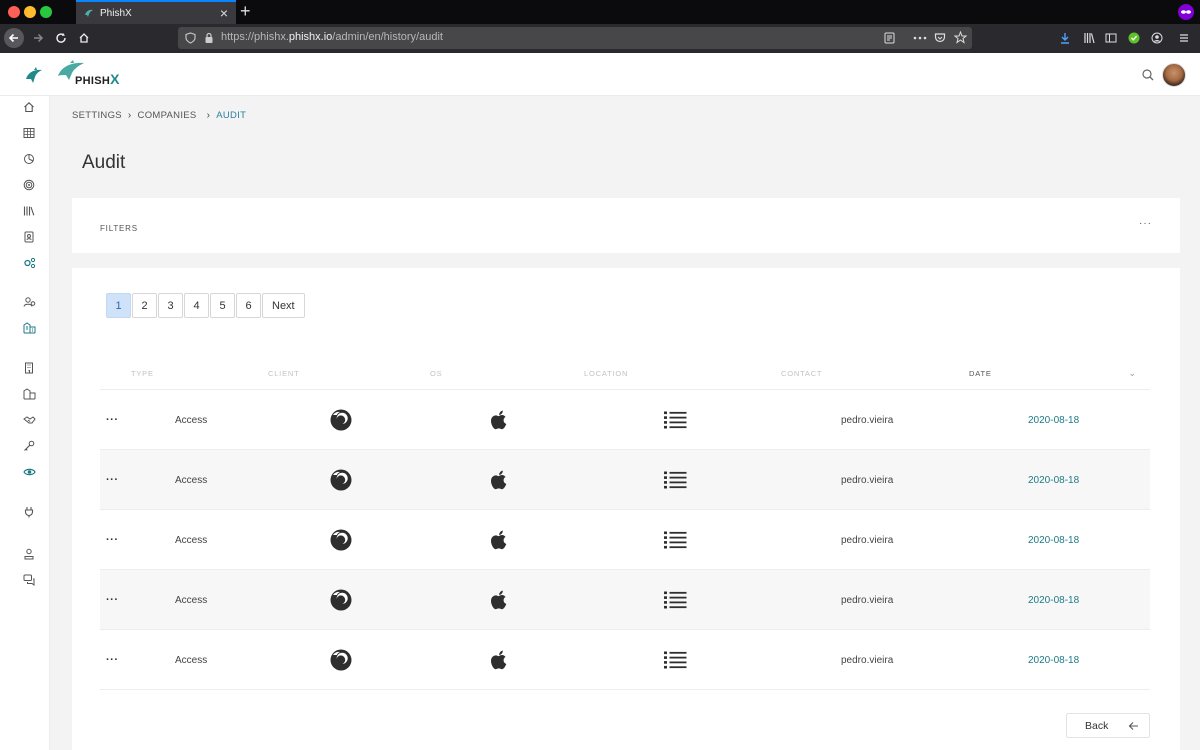 Image resolution: width=1200 pixels, height=750 pixels. I want to click on column-header-date: DATE, so click(980, 373).